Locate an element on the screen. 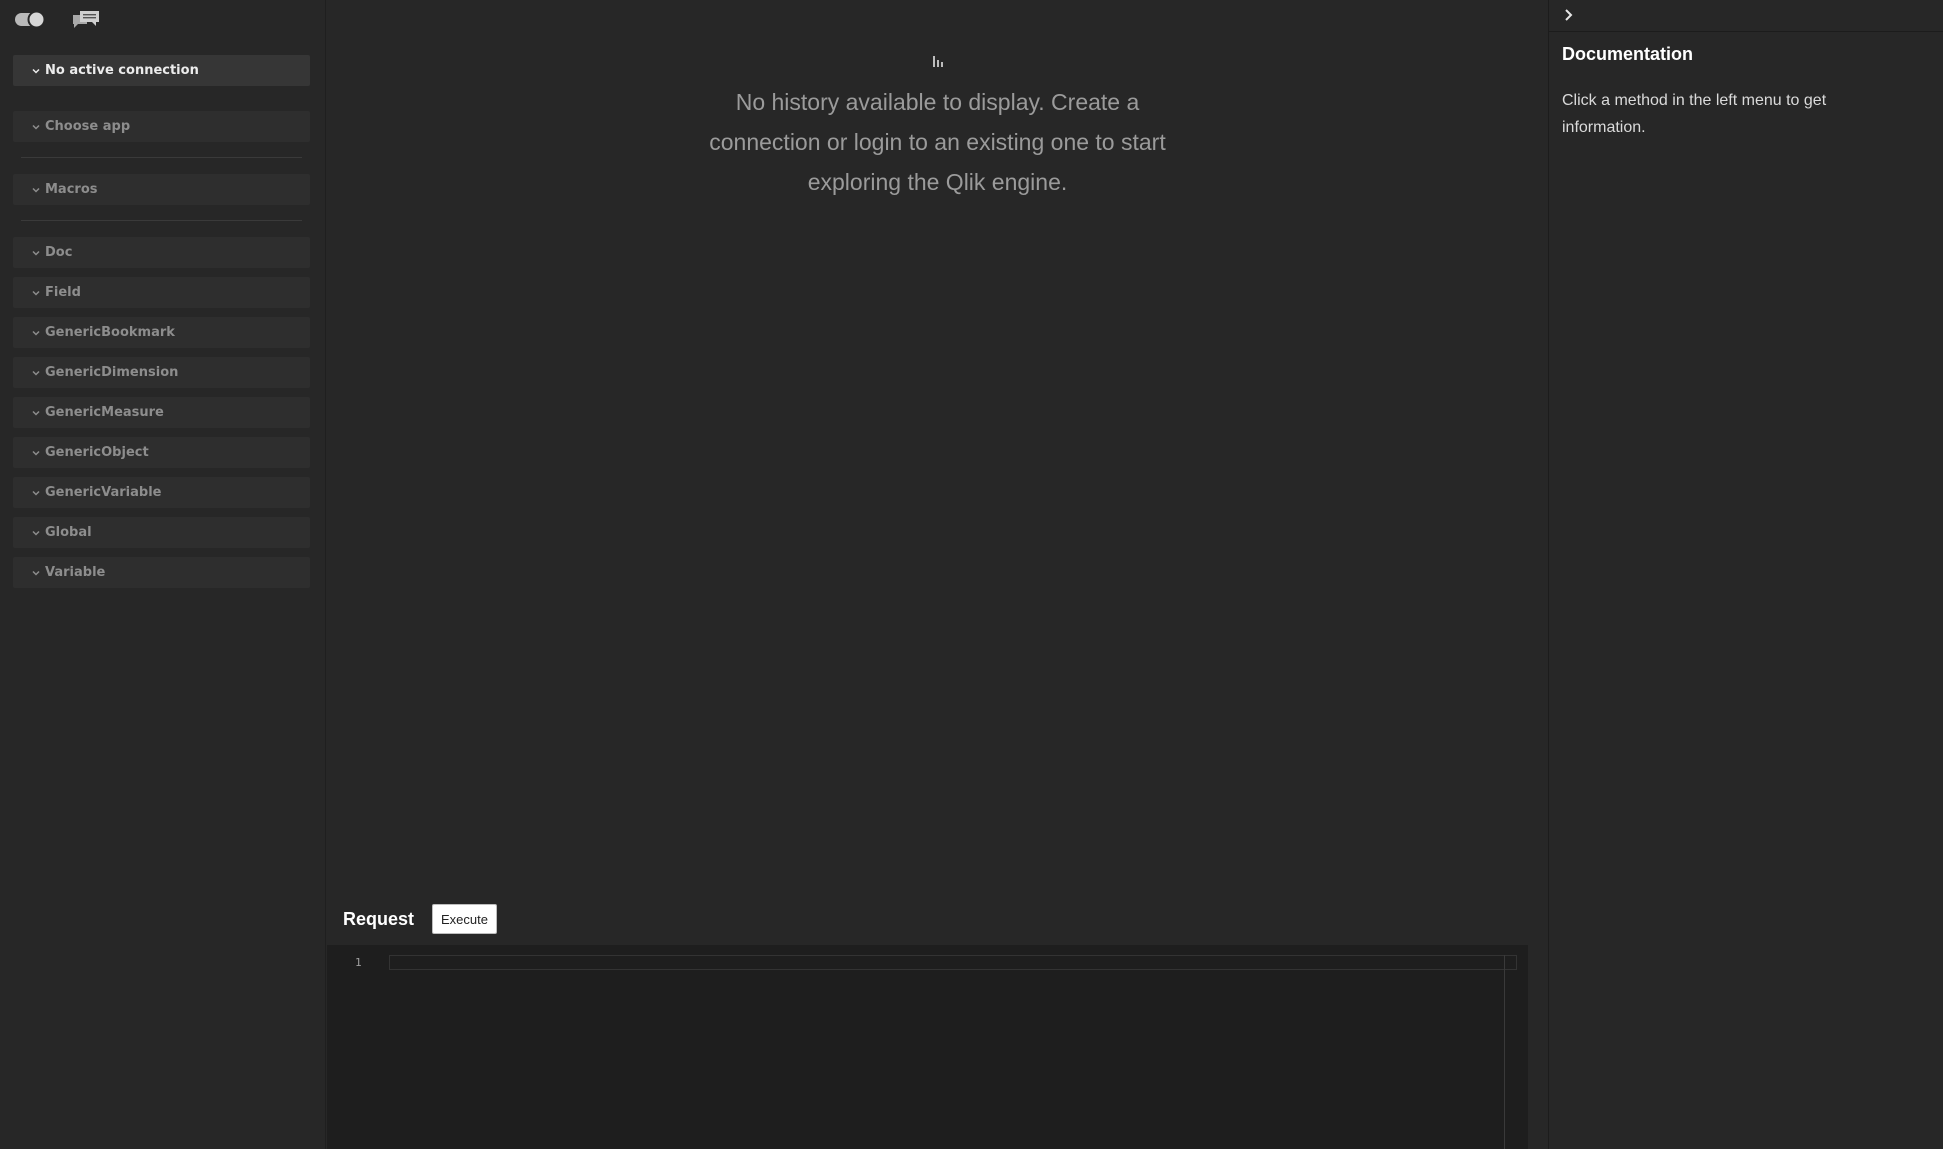 The image size is (1943, 1149). docs-title: Documentation is located at coordinates (1628, 54).